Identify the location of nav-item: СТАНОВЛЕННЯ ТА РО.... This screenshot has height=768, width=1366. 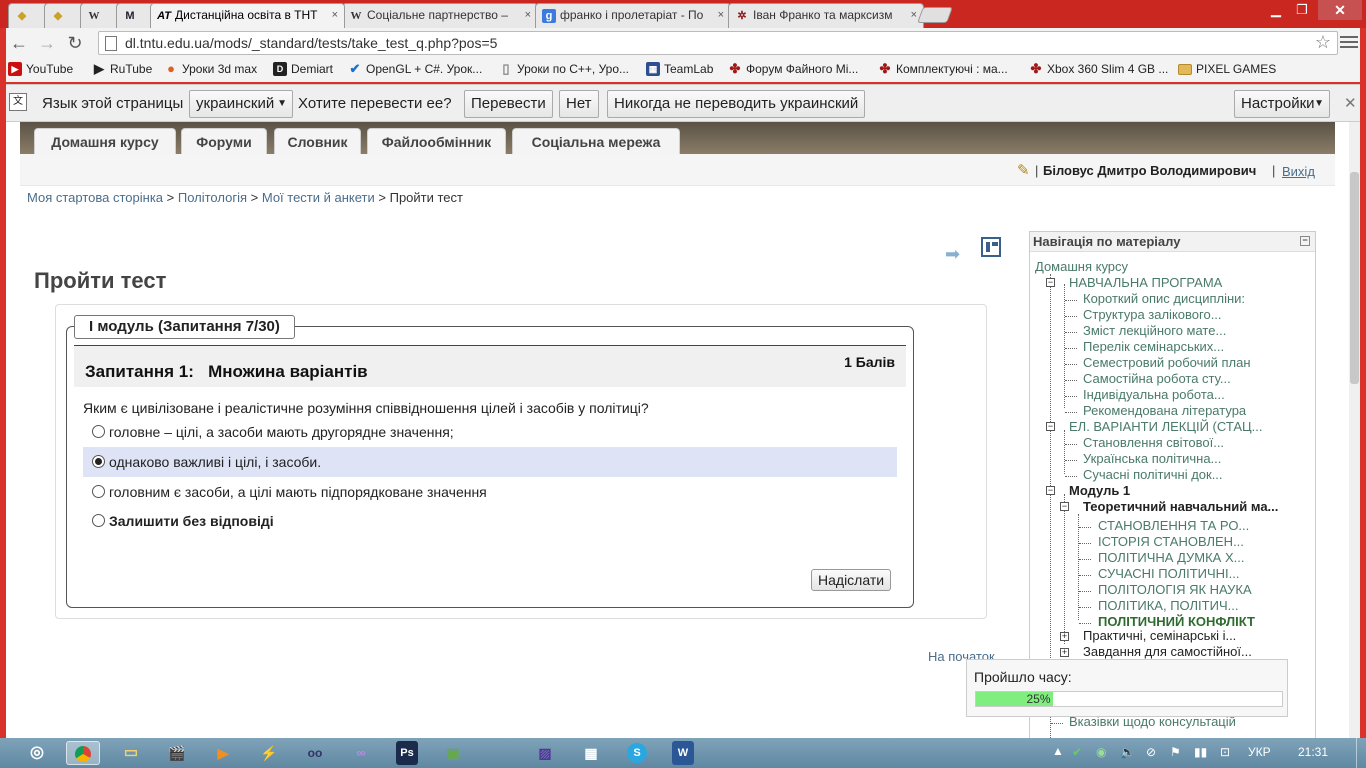
(1173, 525).